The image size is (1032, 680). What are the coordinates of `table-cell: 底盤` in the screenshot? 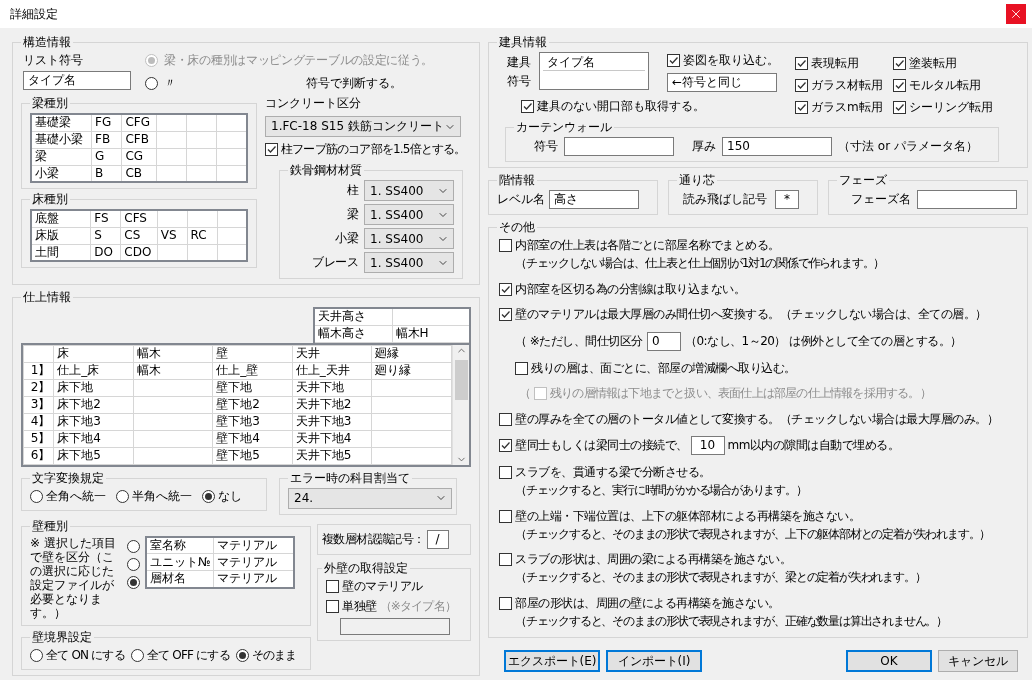 It's located at (61, 218).